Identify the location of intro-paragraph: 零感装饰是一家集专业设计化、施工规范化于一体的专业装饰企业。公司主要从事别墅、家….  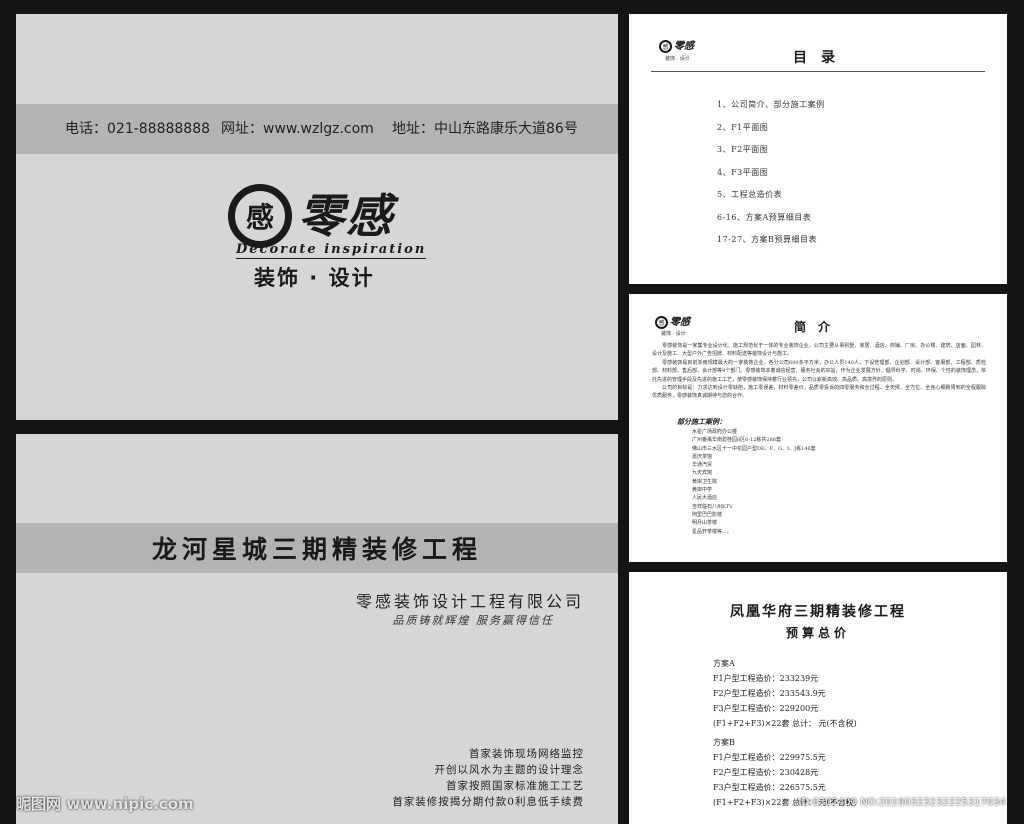
(819, 350).